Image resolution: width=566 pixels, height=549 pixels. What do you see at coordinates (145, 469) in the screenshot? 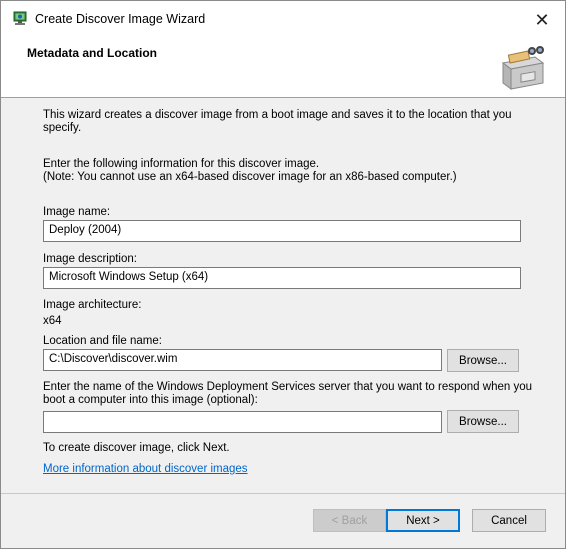
I see `more-info-link: More information about discover images` at bounding box center [145, 469].